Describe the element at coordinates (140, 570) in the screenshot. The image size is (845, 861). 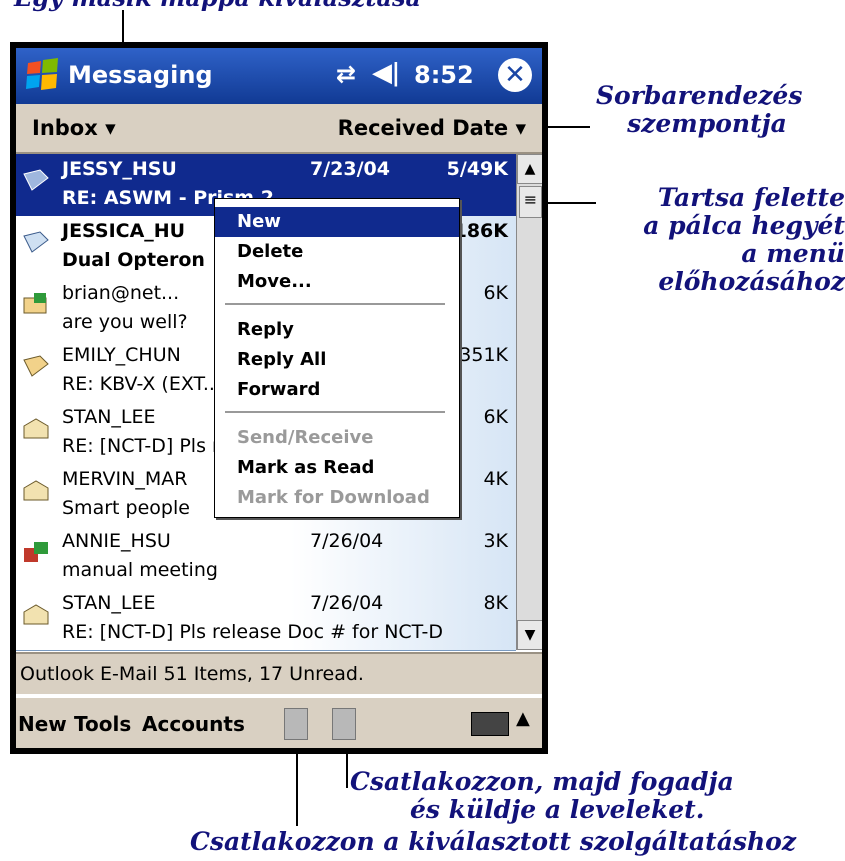
I see `message-subject: manual meeting` at that location.